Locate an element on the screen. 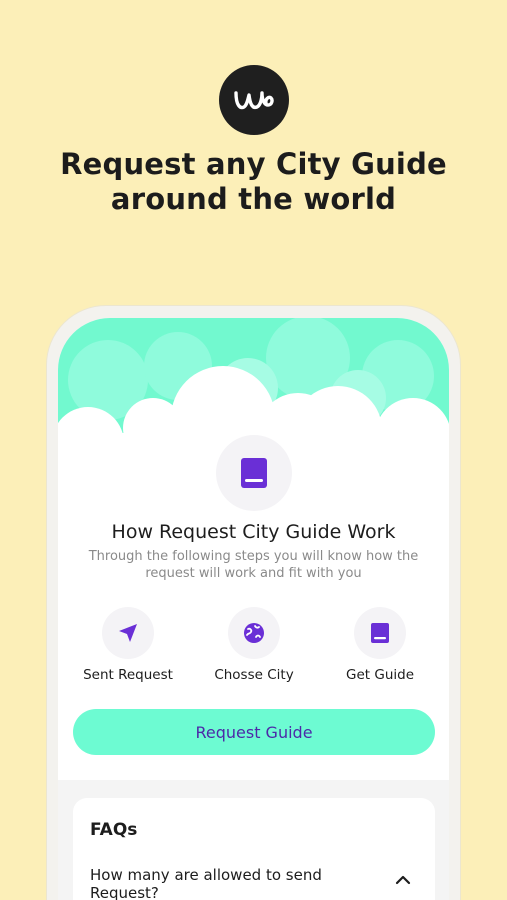 The image size is (507, 900). step-sent-request-badge is located at coordinates (128, 633).